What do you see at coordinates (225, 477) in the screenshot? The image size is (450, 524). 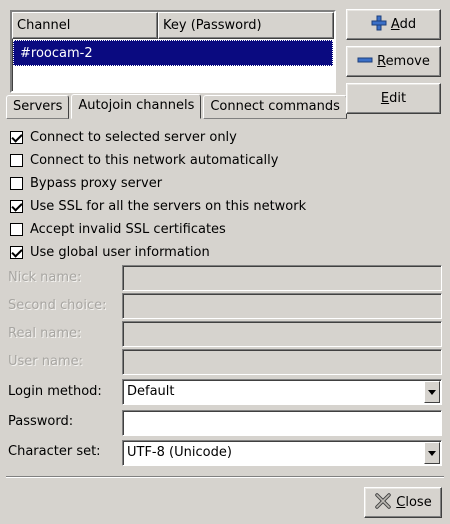 I see `separator` at bounding box center [225, 477].